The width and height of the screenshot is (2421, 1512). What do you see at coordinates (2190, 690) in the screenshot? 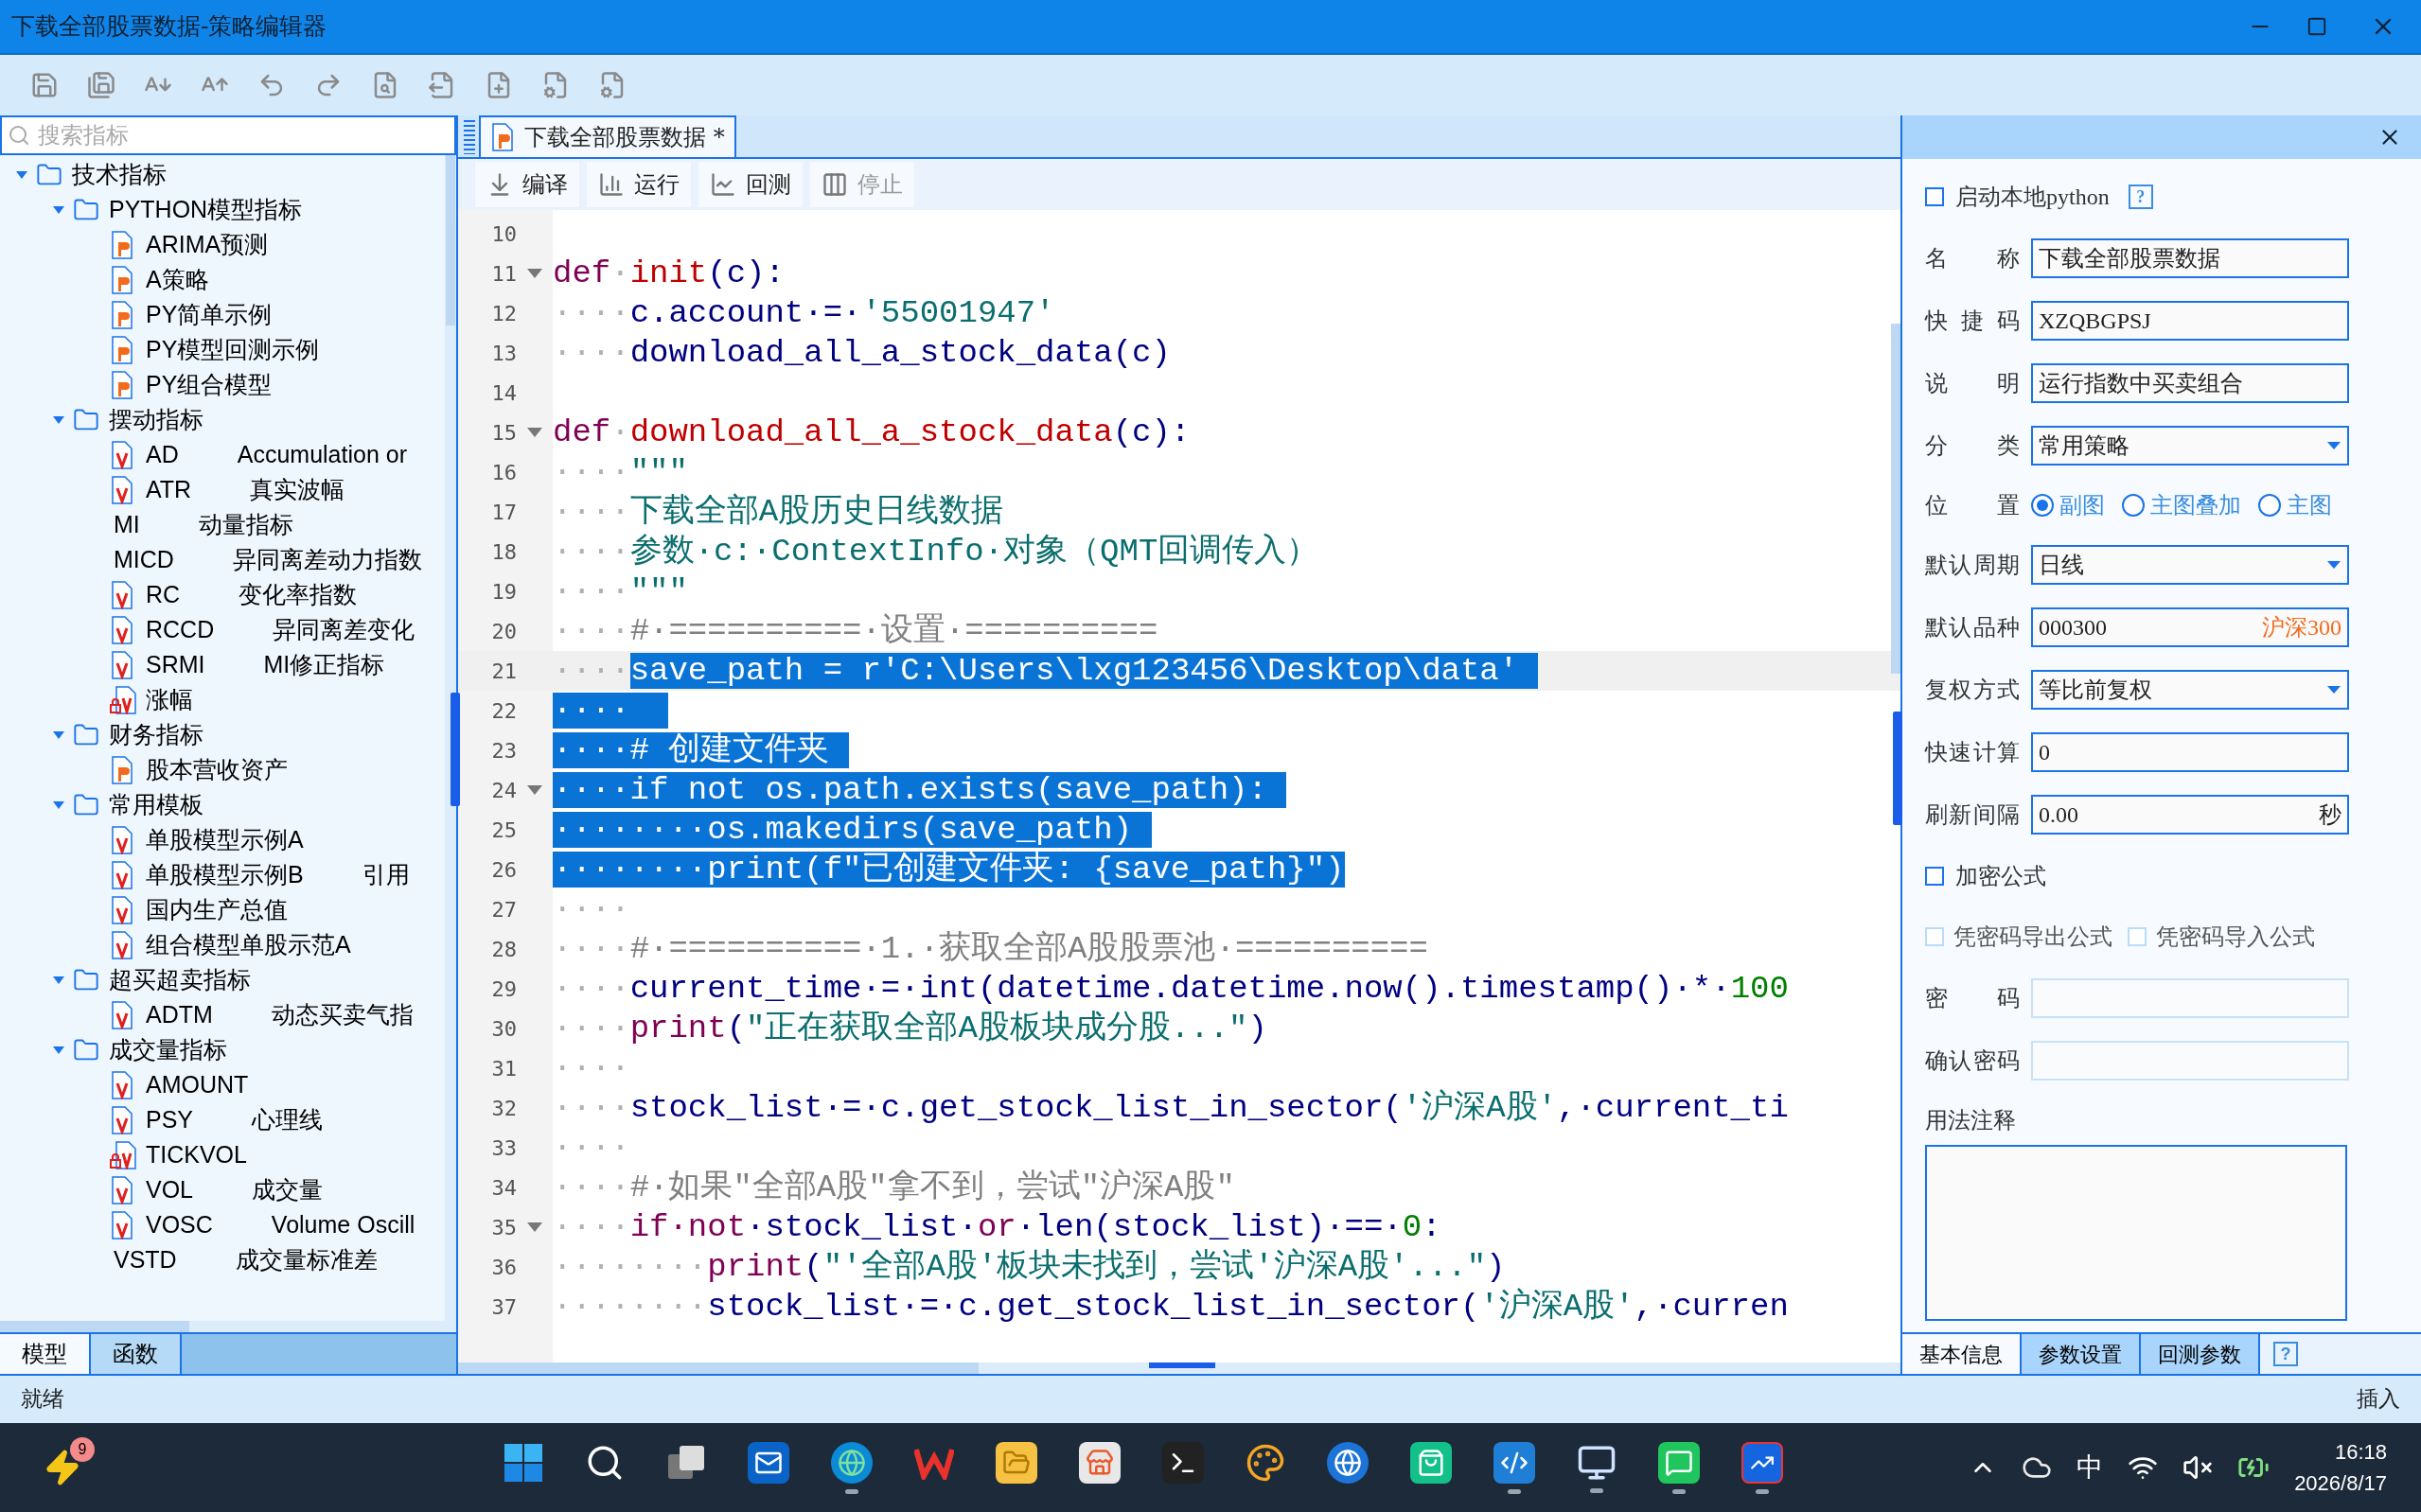
I see `dropdown: 等比前复权` at bounding box center [2190, 690].